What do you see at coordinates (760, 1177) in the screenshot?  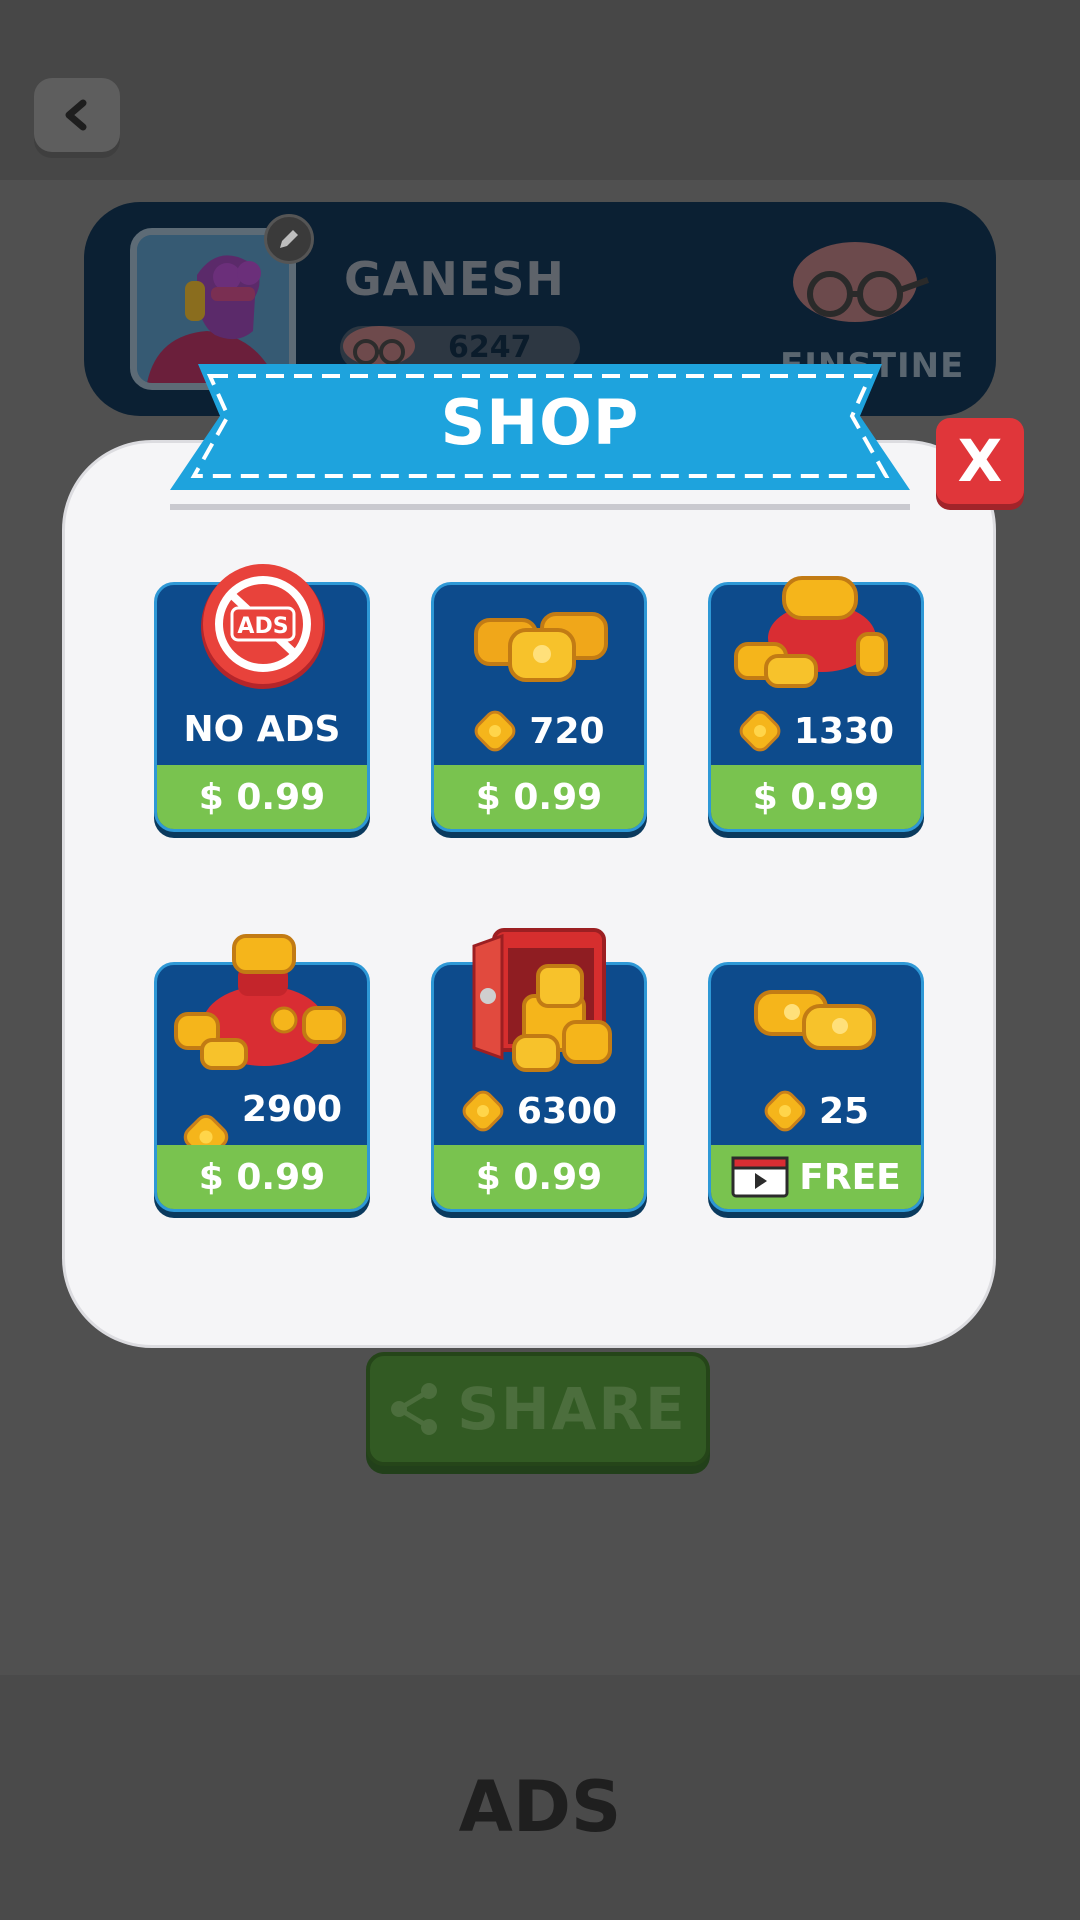 I see `video-ad-icon` at bounding box center [760, 1177].